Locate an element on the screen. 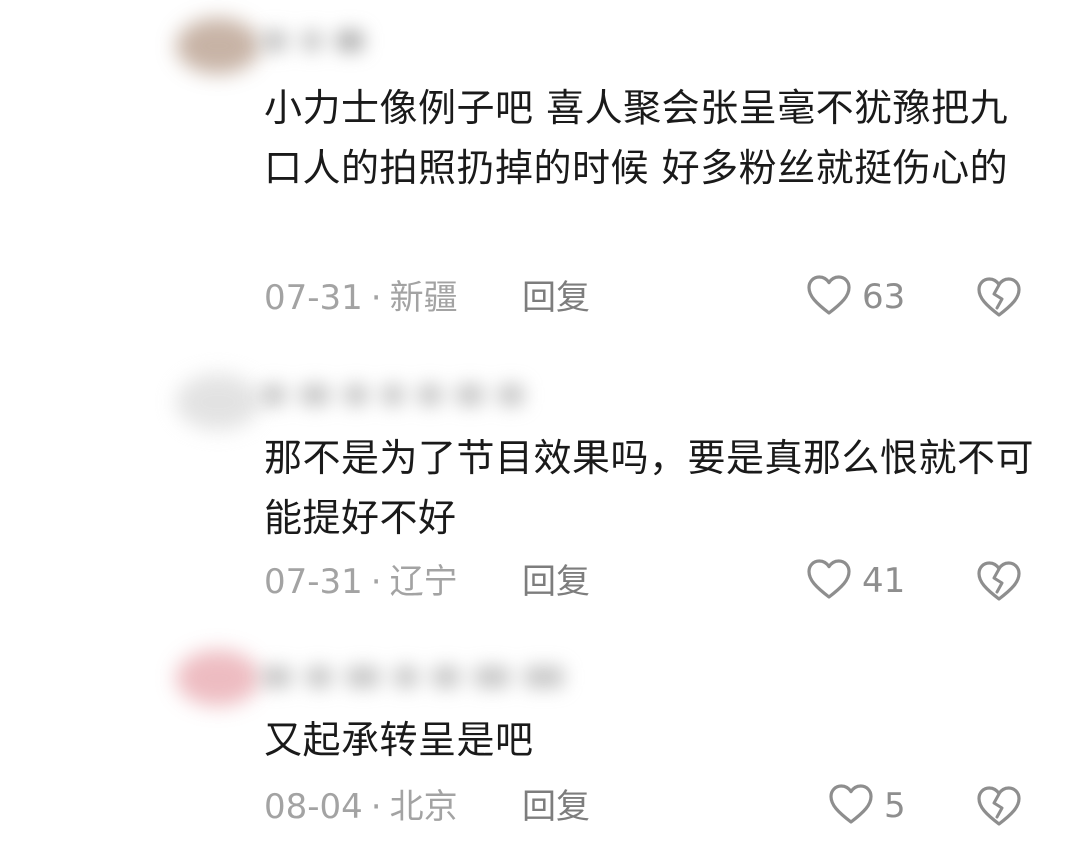 This screenshot has height=843, width=1080. comment-meta: 07-31 · 新疆 回复 is located at coordinates (427, 298).